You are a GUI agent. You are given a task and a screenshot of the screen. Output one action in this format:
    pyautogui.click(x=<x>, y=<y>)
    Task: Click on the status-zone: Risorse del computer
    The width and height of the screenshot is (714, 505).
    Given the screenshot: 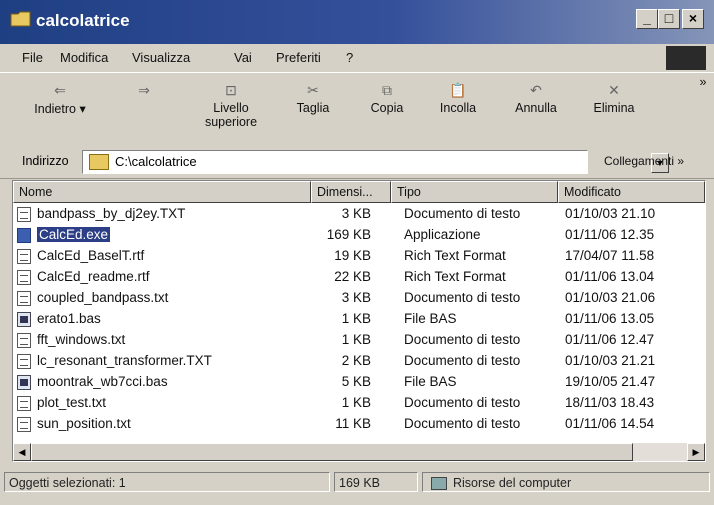 What is the action you would take?
    pyautogui.click(x=566, y=482)
    